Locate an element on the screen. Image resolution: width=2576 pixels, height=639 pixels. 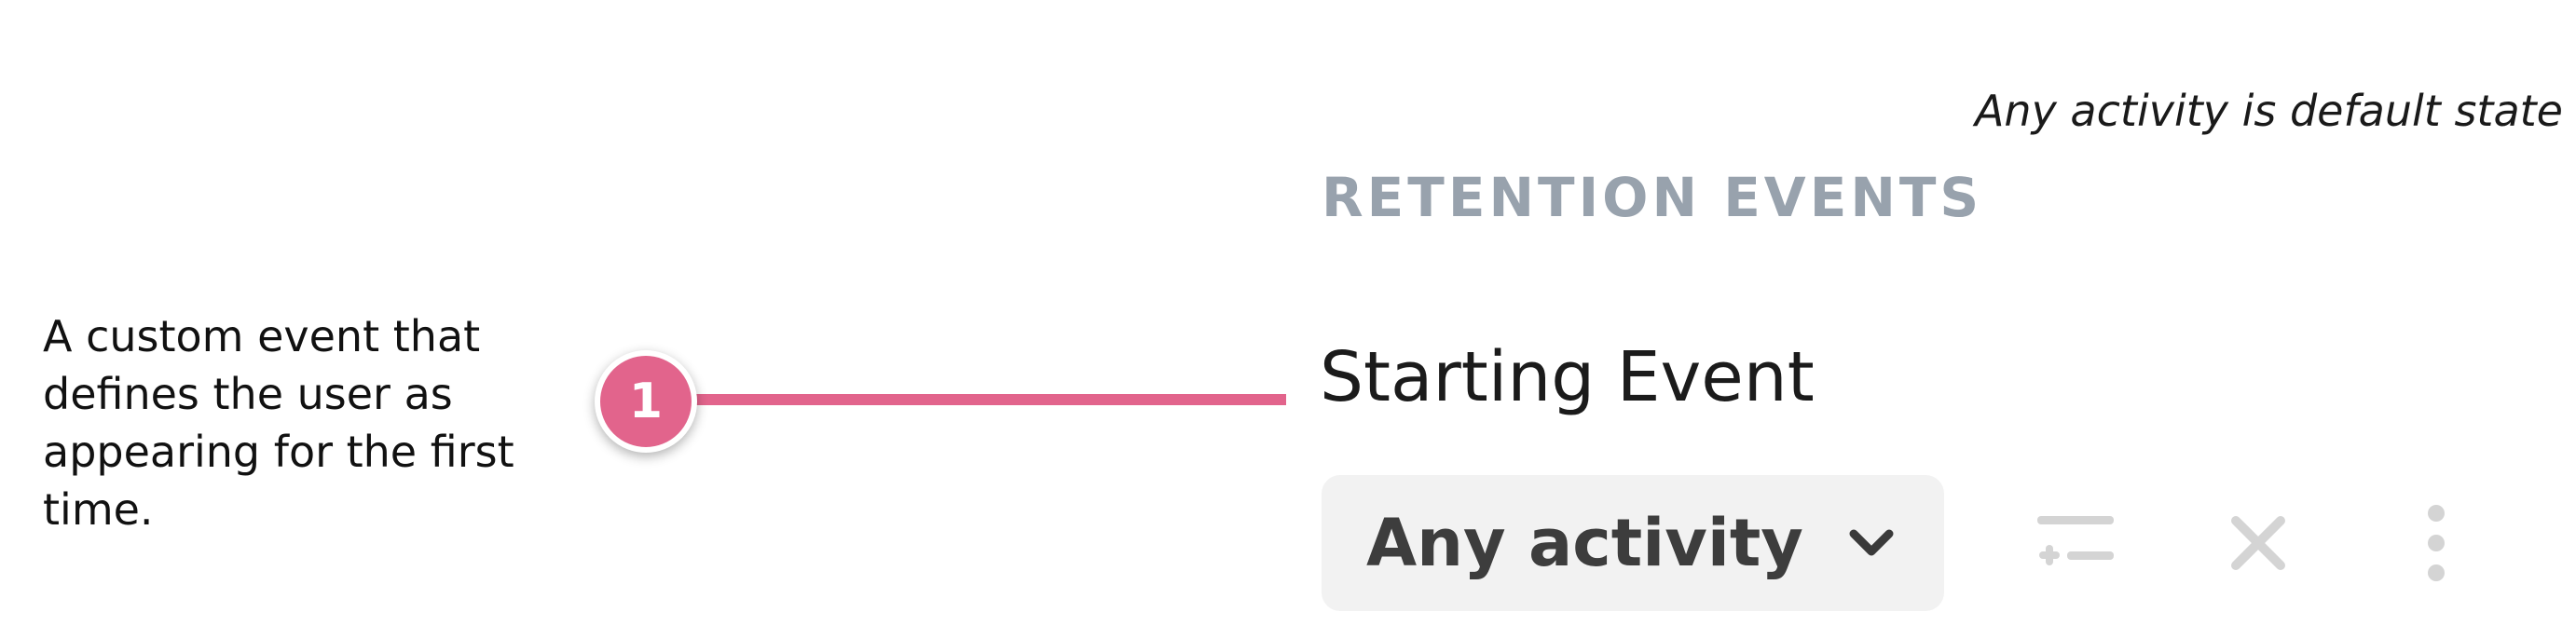
close-icon is located at coordinates (2258, 543).